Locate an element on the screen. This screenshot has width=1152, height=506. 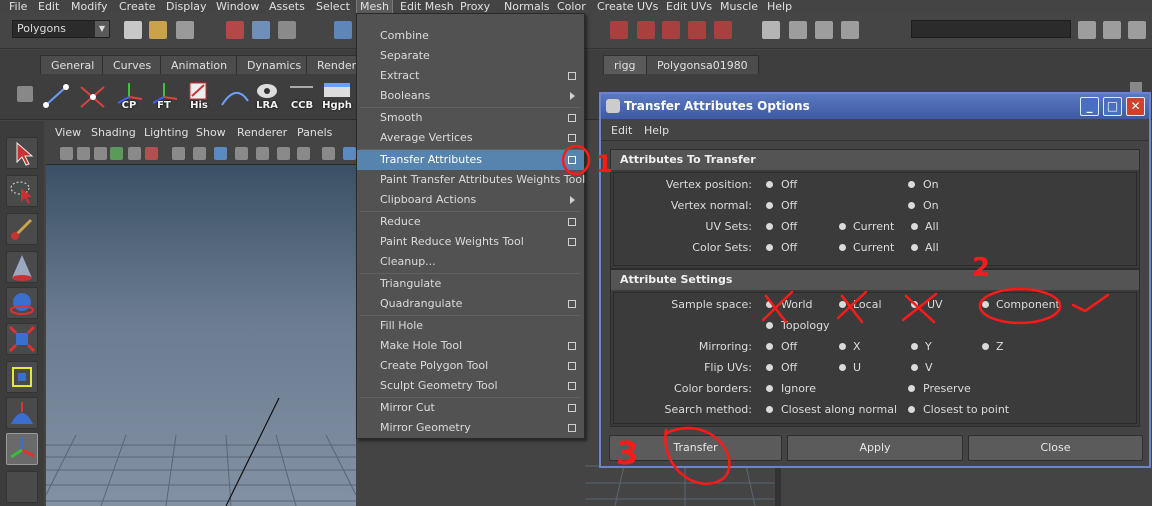
apply-button: Apply is located at coordinates (875, 448).